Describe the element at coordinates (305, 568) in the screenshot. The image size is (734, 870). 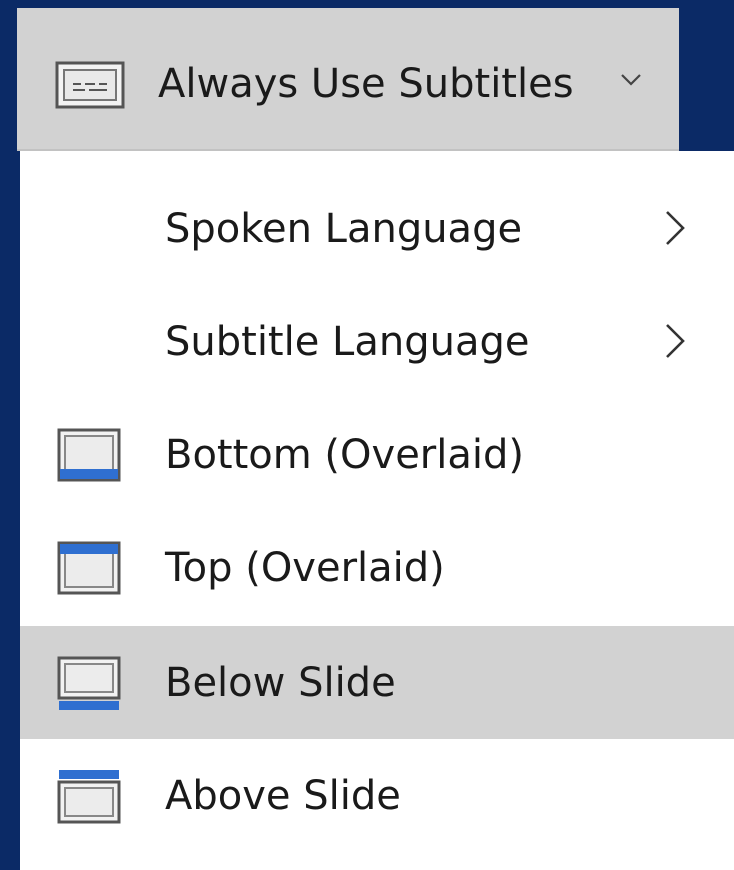
I see `menu-item-label: Top (Overlaid)` at that location.